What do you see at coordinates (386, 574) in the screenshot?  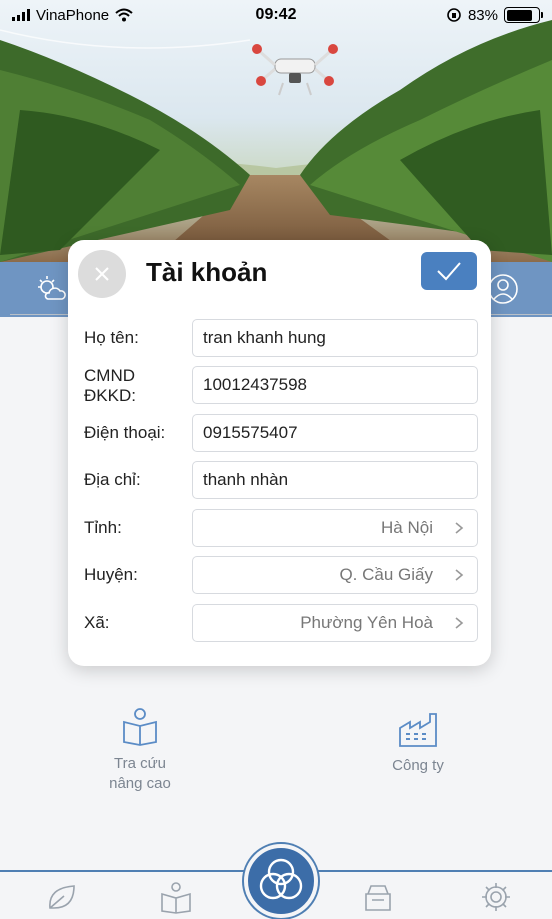 I see `district-value: Q. Cầu Giấy` at bounding box center [386, 574].